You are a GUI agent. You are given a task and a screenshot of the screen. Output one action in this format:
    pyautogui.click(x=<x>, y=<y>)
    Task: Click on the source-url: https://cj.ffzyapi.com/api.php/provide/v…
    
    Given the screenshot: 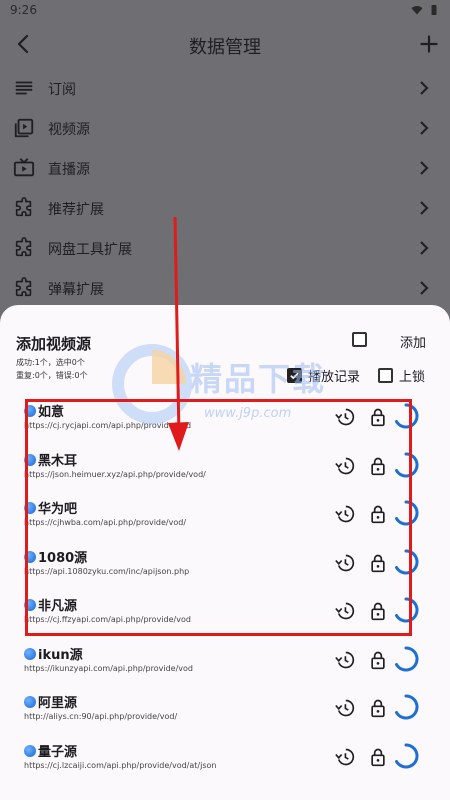 What is the action you would take?
    pyautogui.click(x=107, y=619)
    